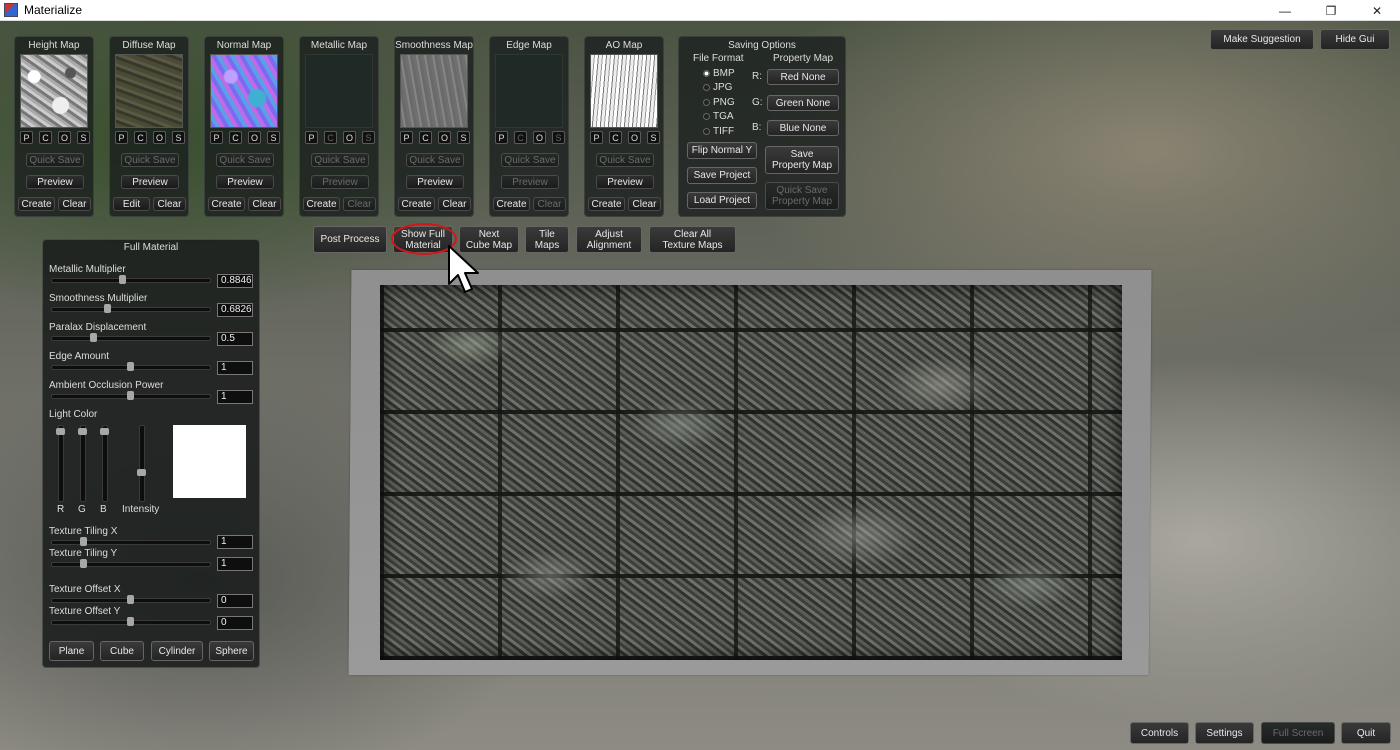  Describe the element at coordinates (104, 463) in the screenshot. I see `blue-slider` at that location.